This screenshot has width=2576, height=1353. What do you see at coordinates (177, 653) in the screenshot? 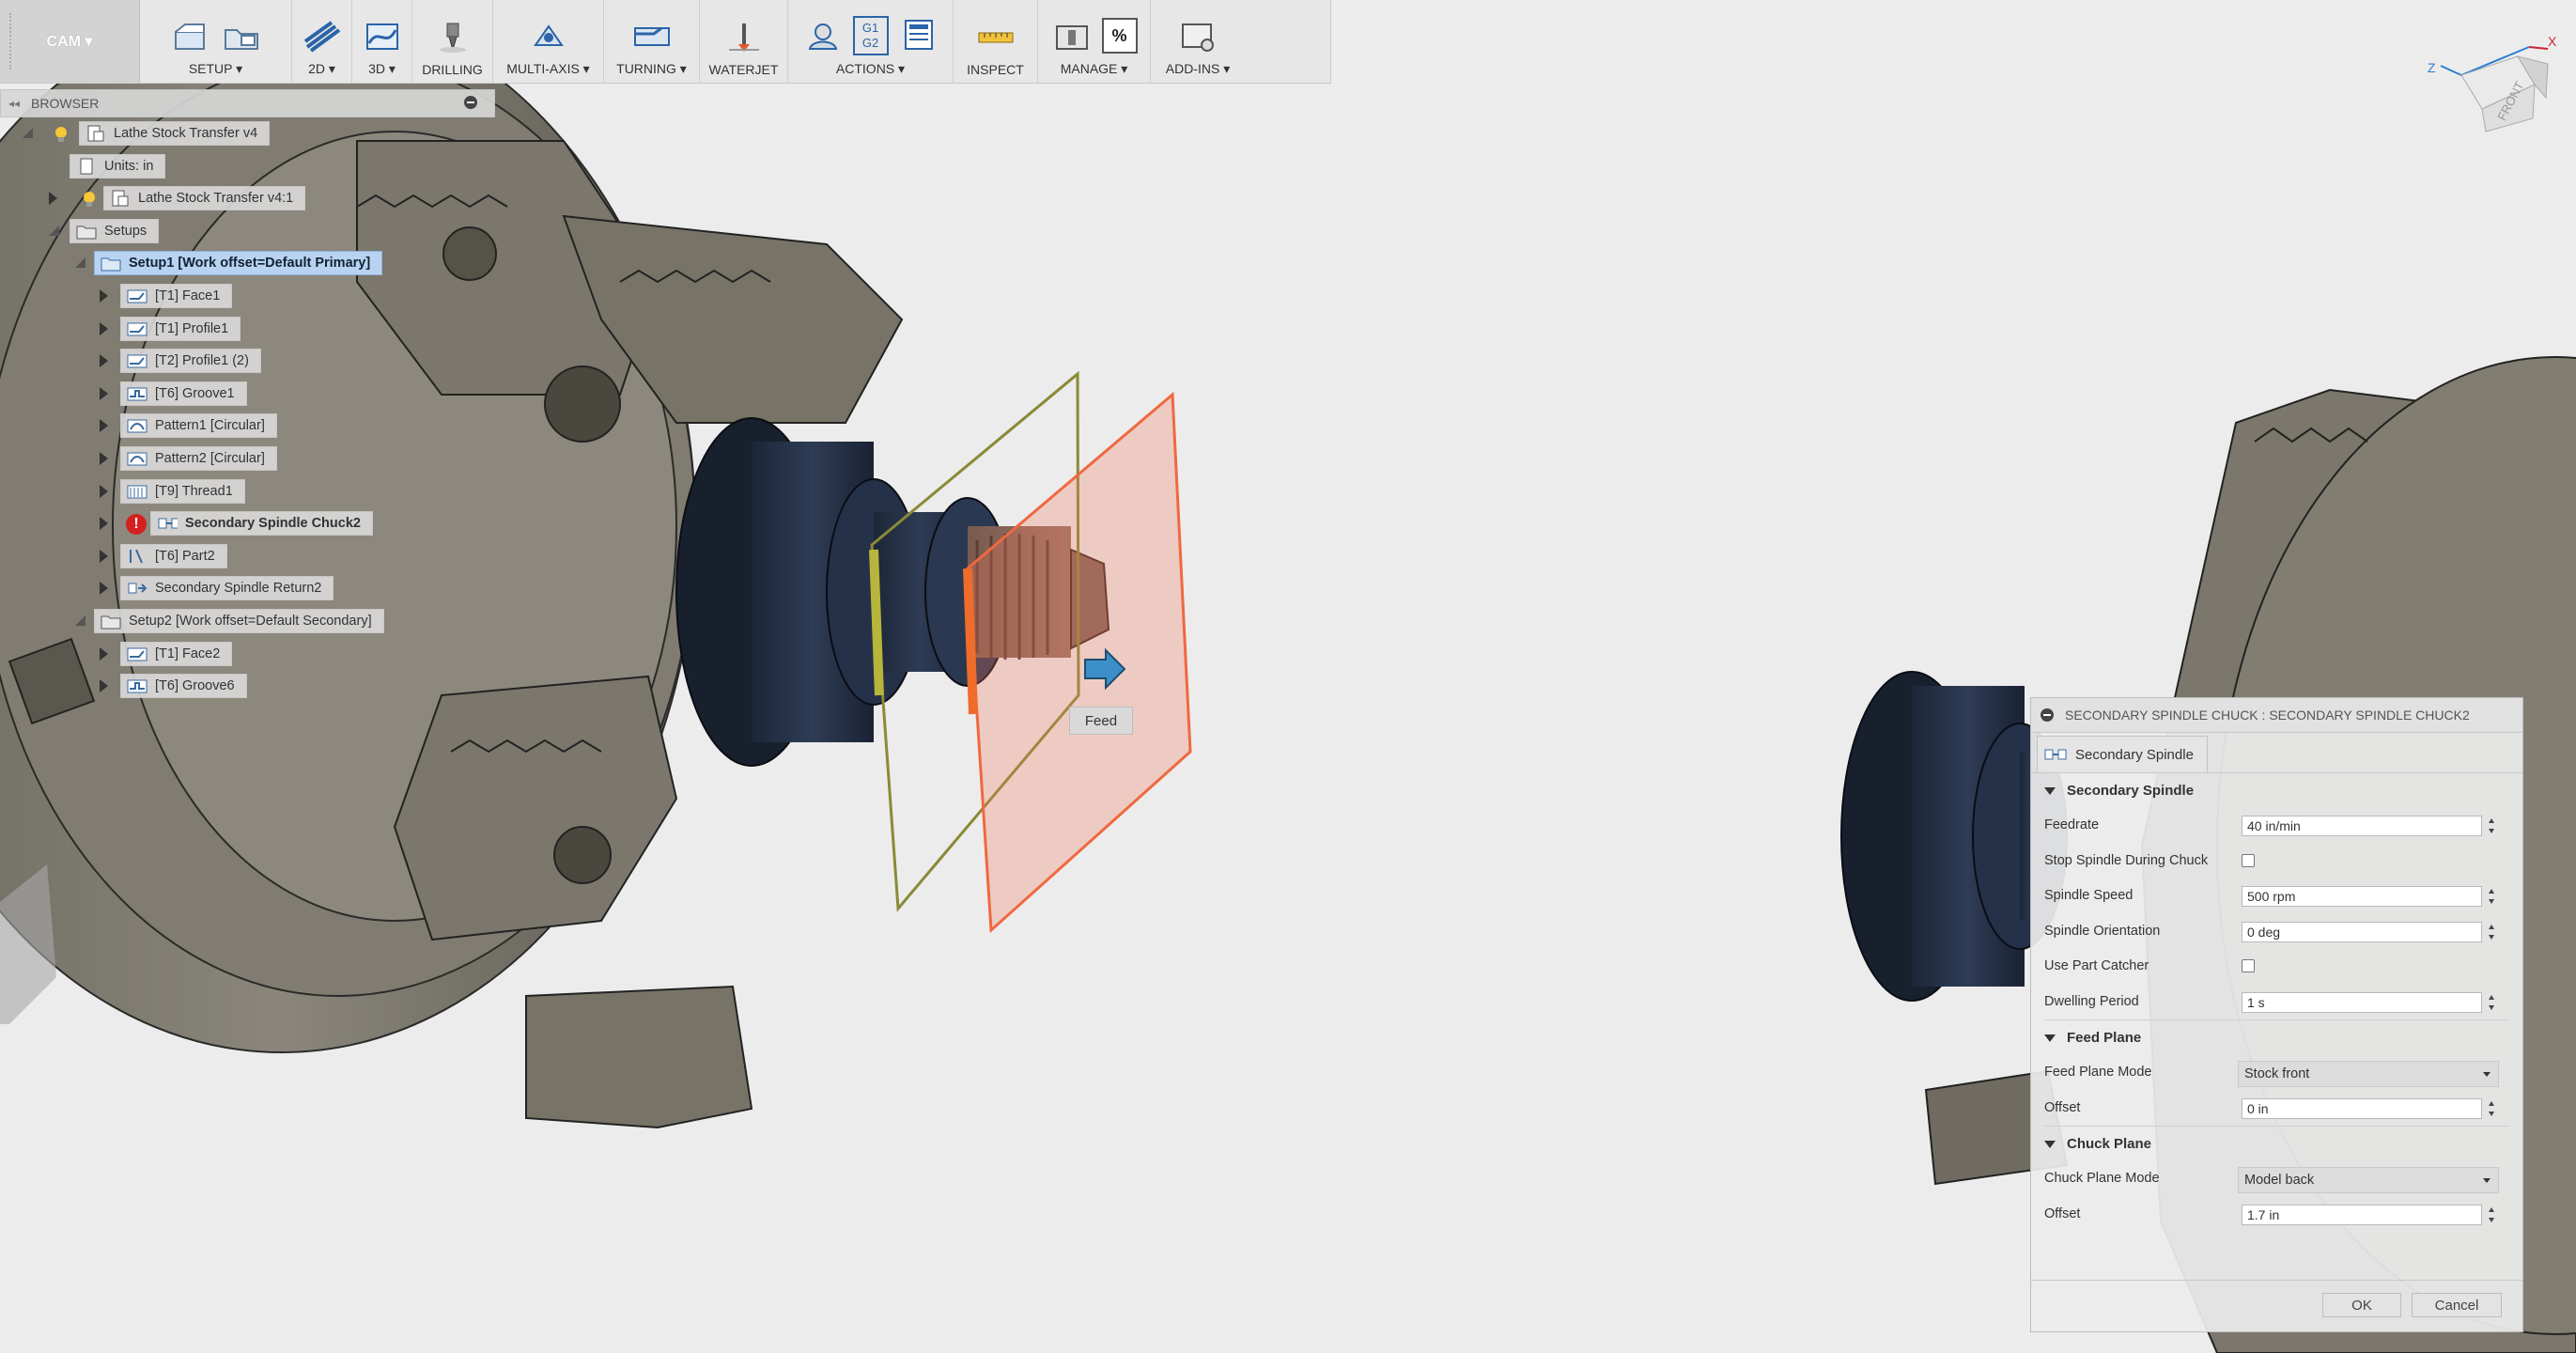
I see `operation-node: [T1] Face2` at bounding box center [177, 653].